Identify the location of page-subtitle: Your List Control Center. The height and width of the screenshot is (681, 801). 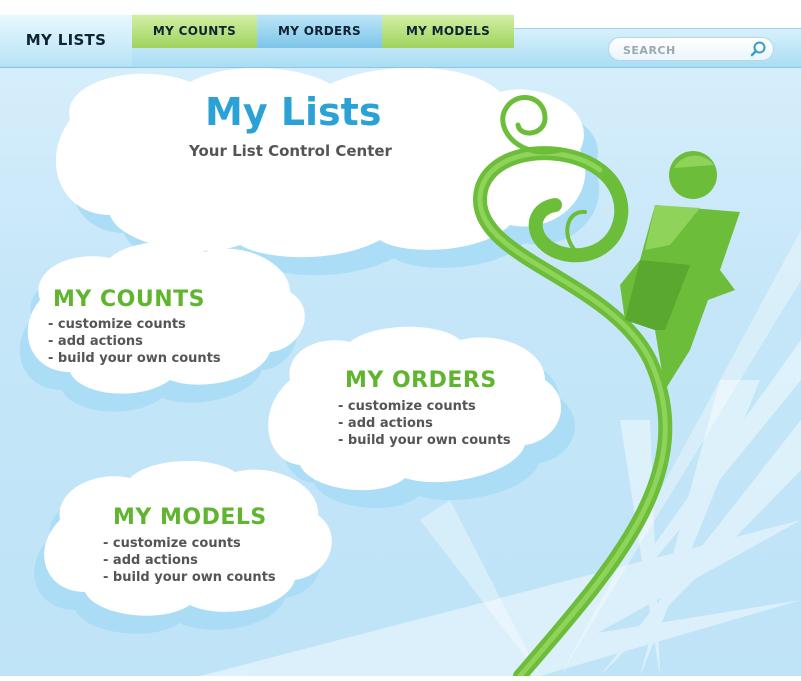
(290, 151).